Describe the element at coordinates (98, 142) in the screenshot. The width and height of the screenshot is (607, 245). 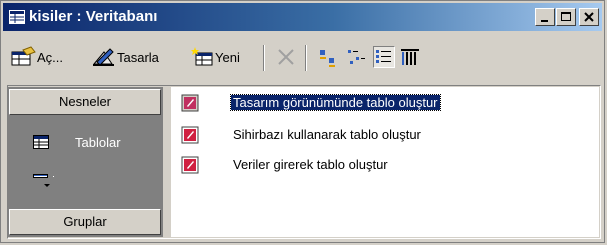
I see `objects-item-label: Tablolar` at that location.